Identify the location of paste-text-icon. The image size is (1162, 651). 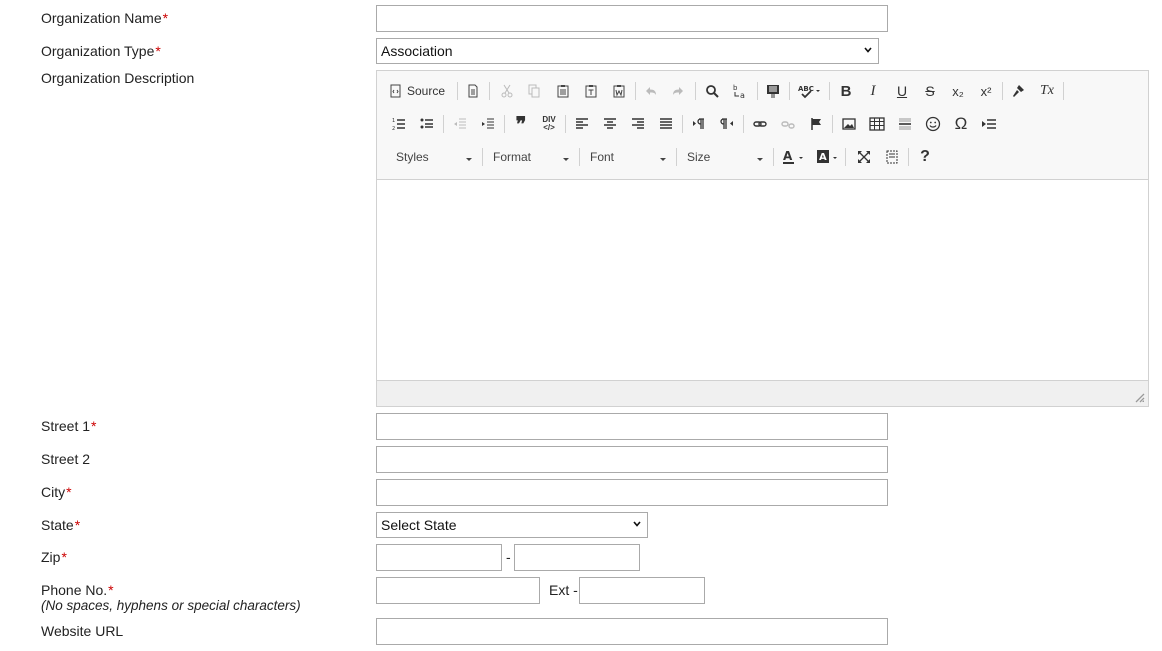
(591, 91).